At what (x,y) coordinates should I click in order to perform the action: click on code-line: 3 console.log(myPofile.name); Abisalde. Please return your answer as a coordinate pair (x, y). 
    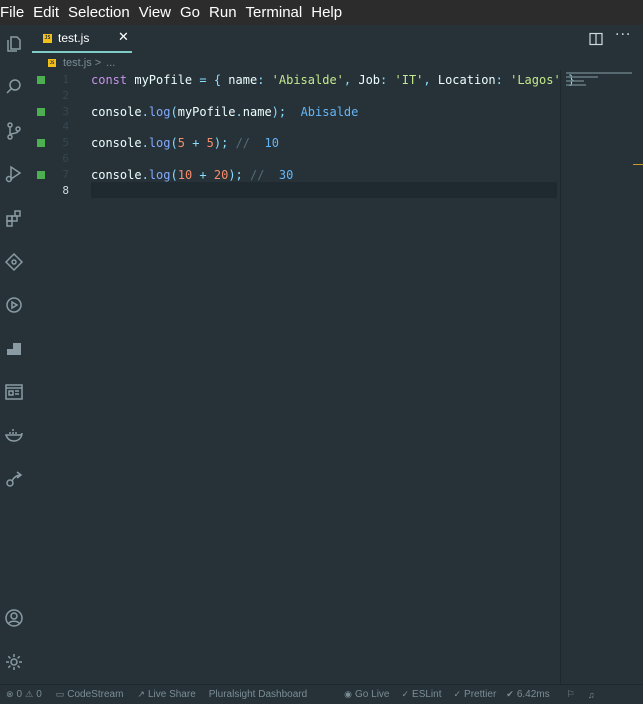
    Looking at the image, I should click on (292, 112).